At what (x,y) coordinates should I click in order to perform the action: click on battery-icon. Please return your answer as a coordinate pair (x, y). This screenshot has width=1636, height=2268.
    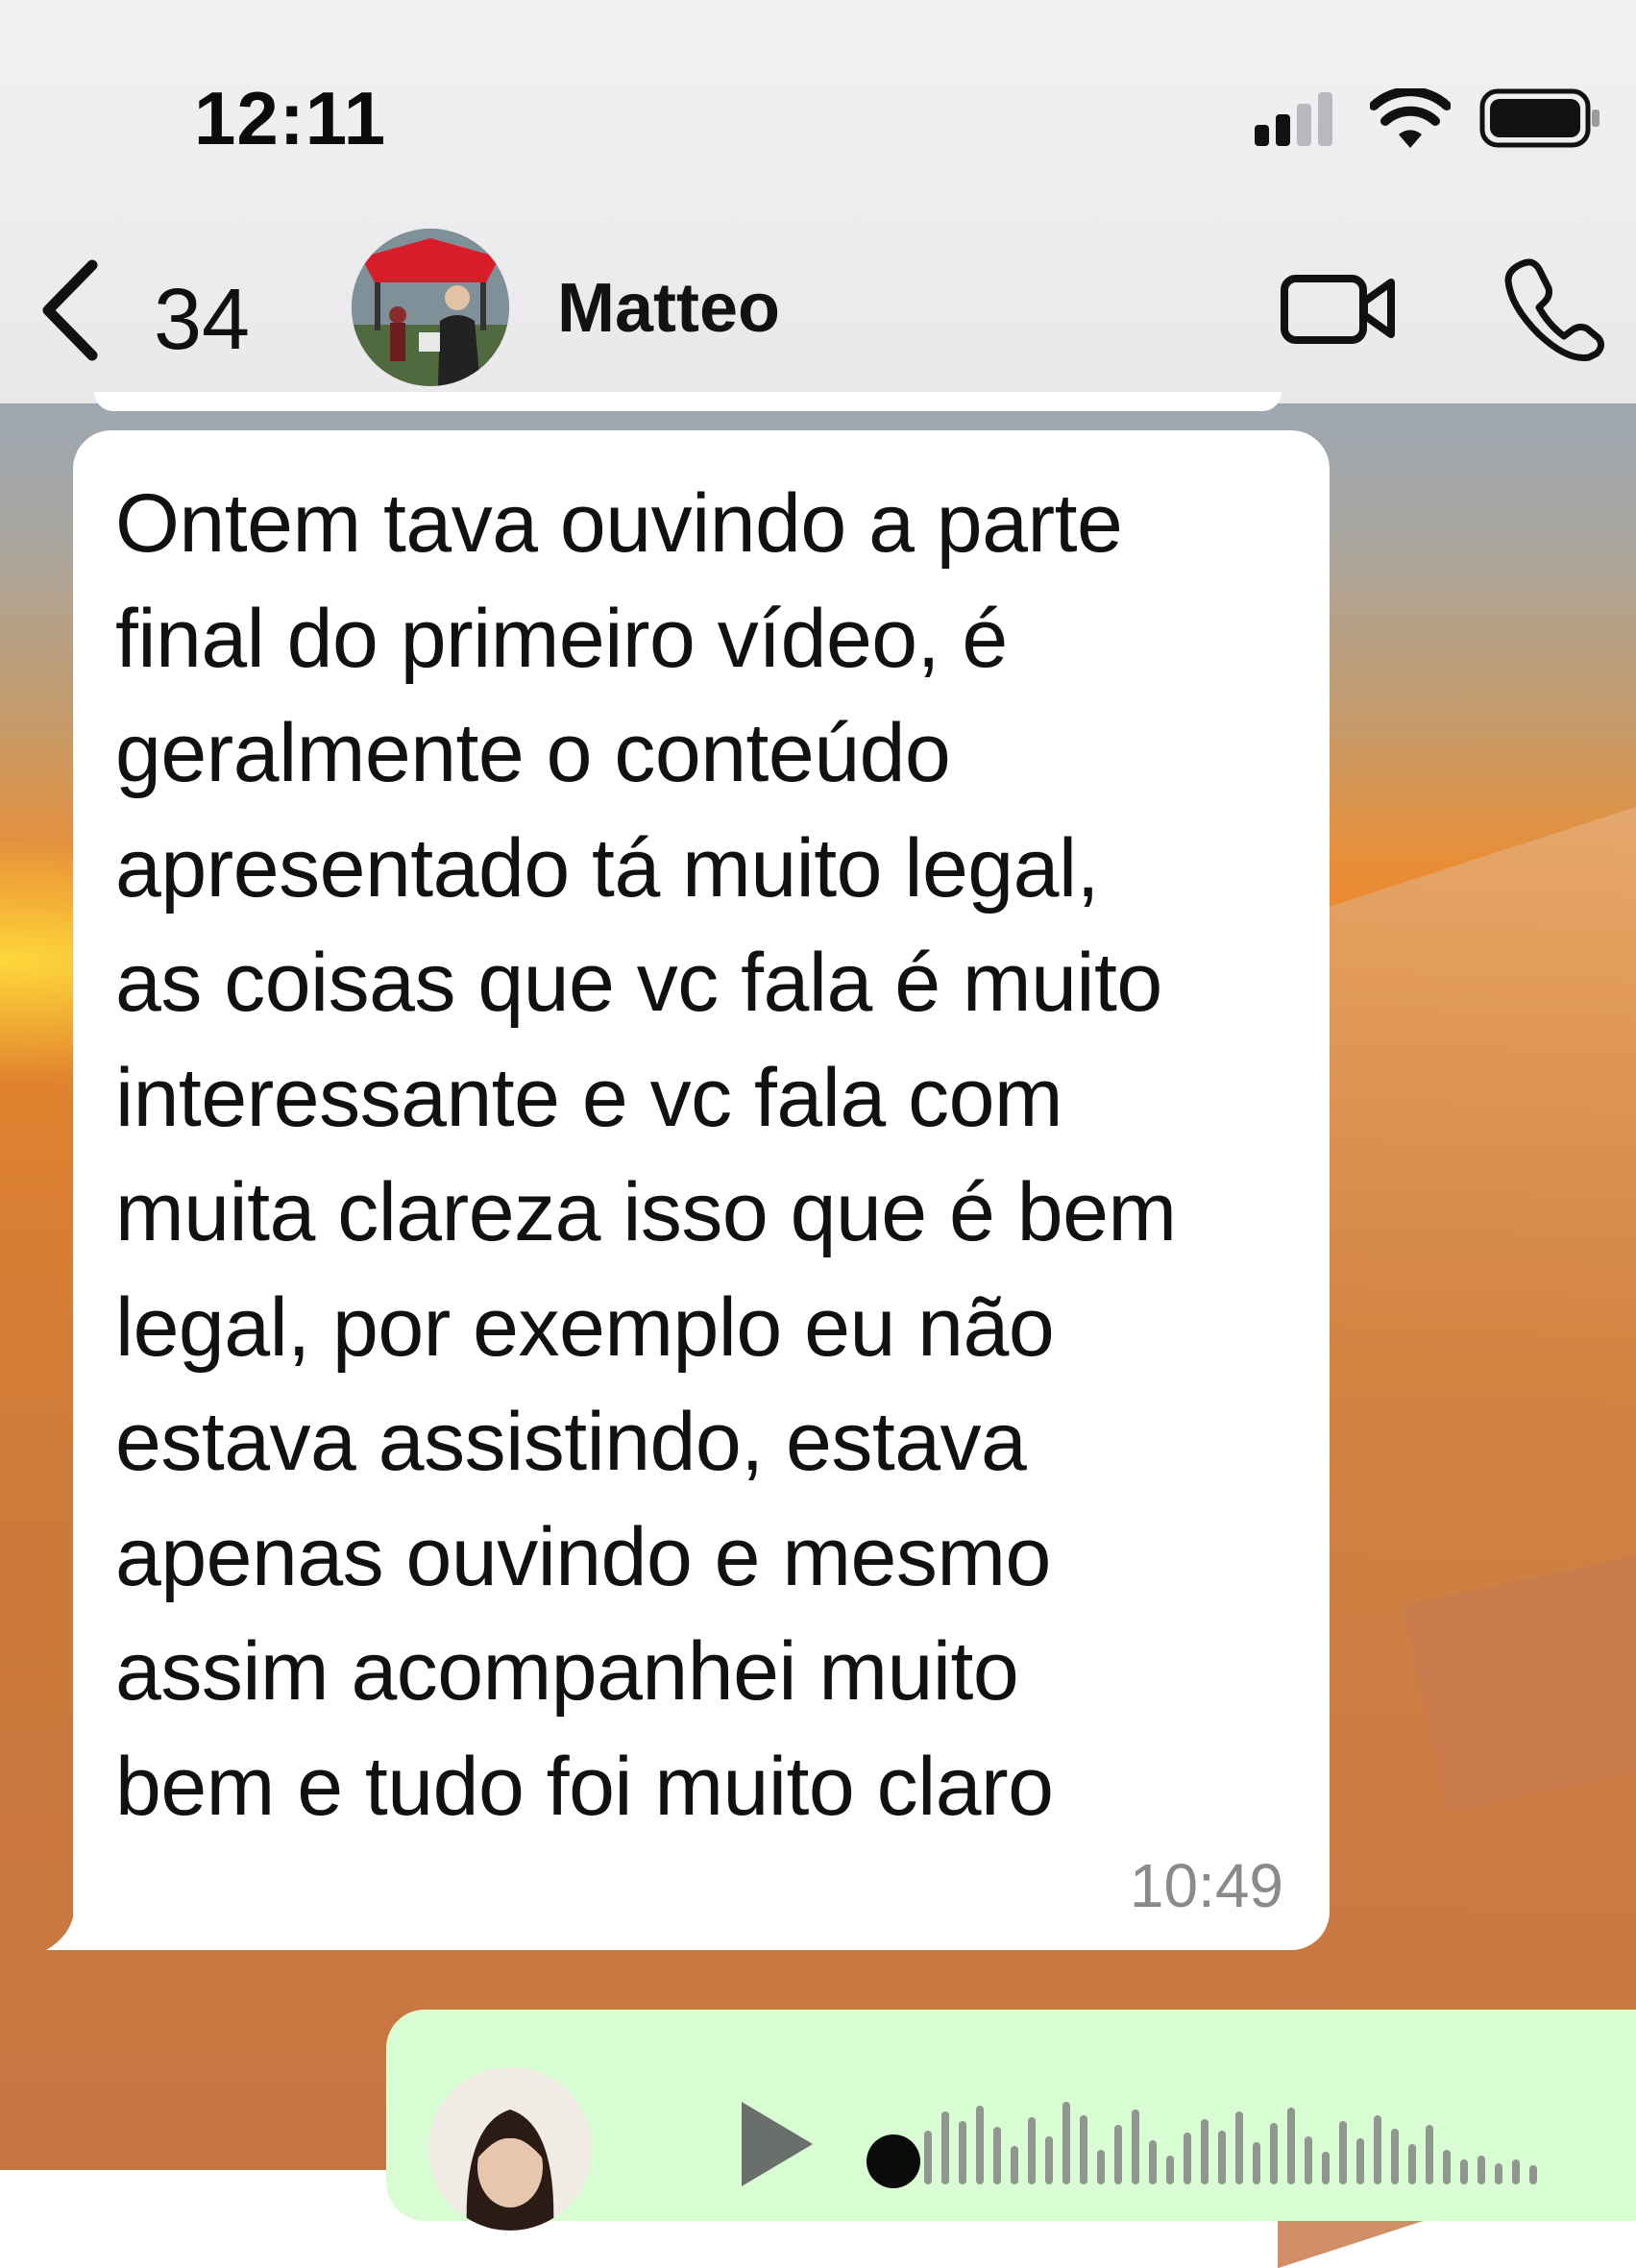
    Looking at the image, I should click on (1539, 118).